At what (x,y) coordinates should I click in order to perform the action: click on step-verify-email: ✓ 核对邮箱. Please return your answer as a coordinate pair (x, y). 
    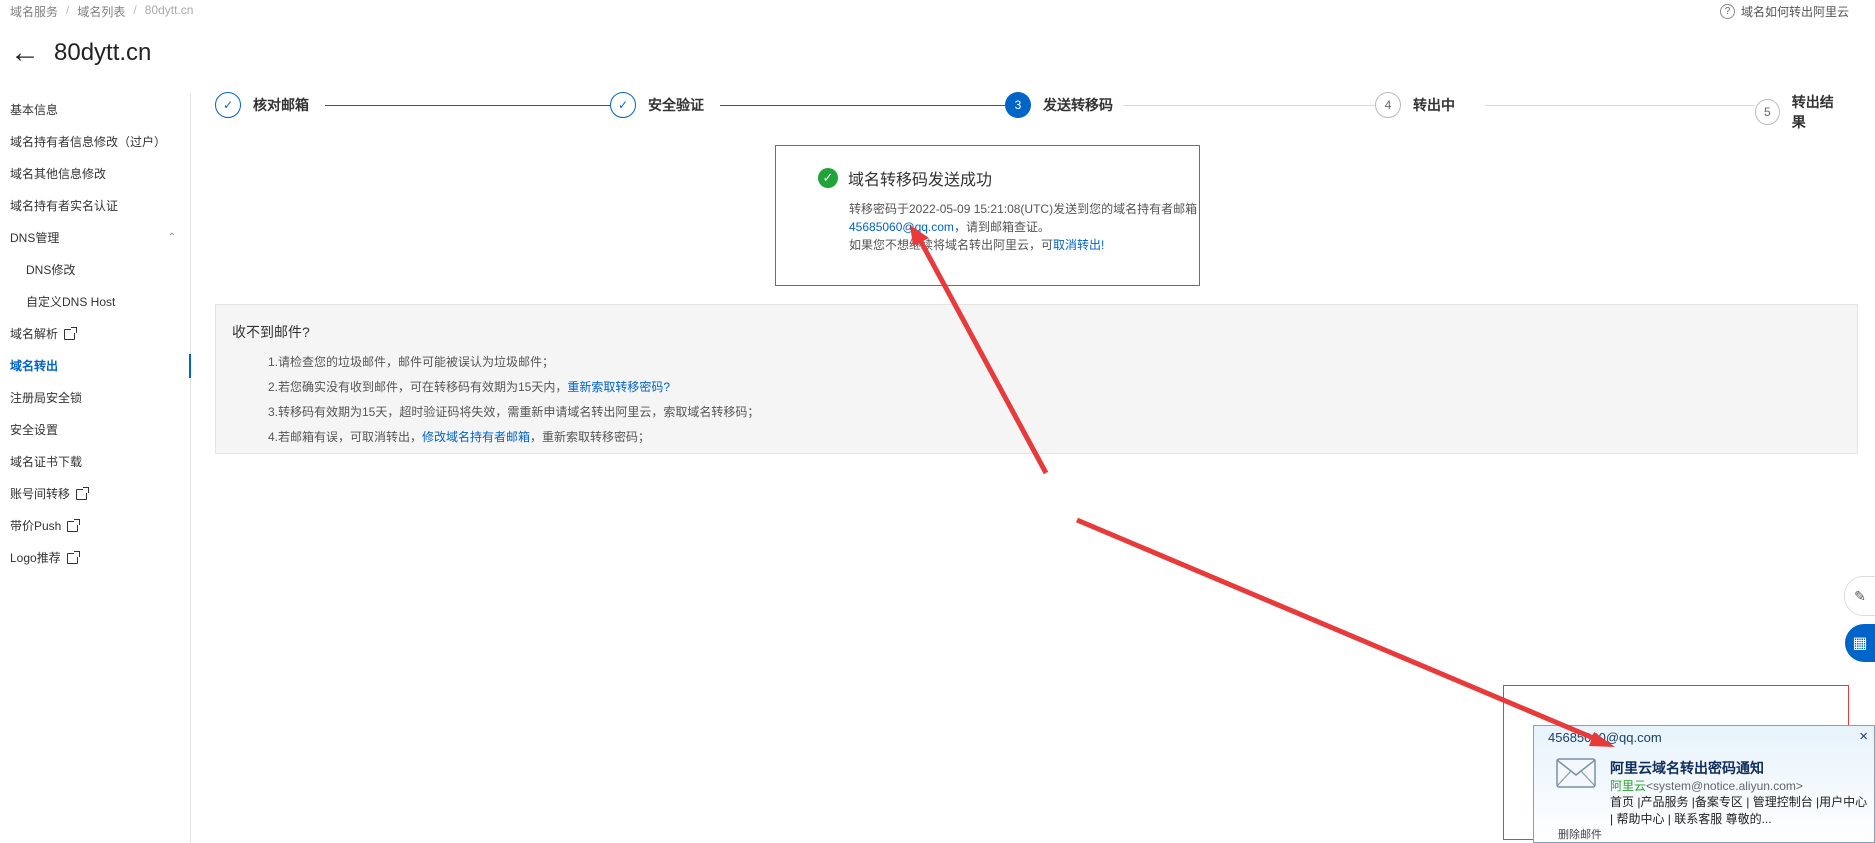
    Looking at the image, I should click on (267, 105).